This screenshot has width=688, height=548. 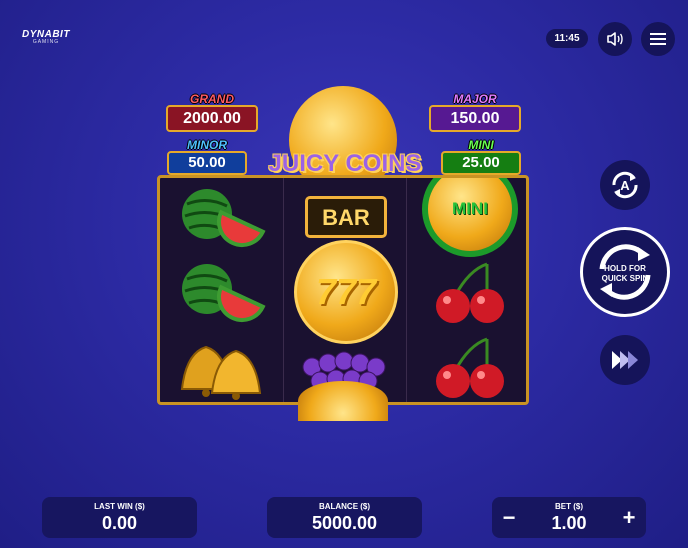 I want to click on jackpot-mini: MINI 25.00, so click(x=481, y=157).